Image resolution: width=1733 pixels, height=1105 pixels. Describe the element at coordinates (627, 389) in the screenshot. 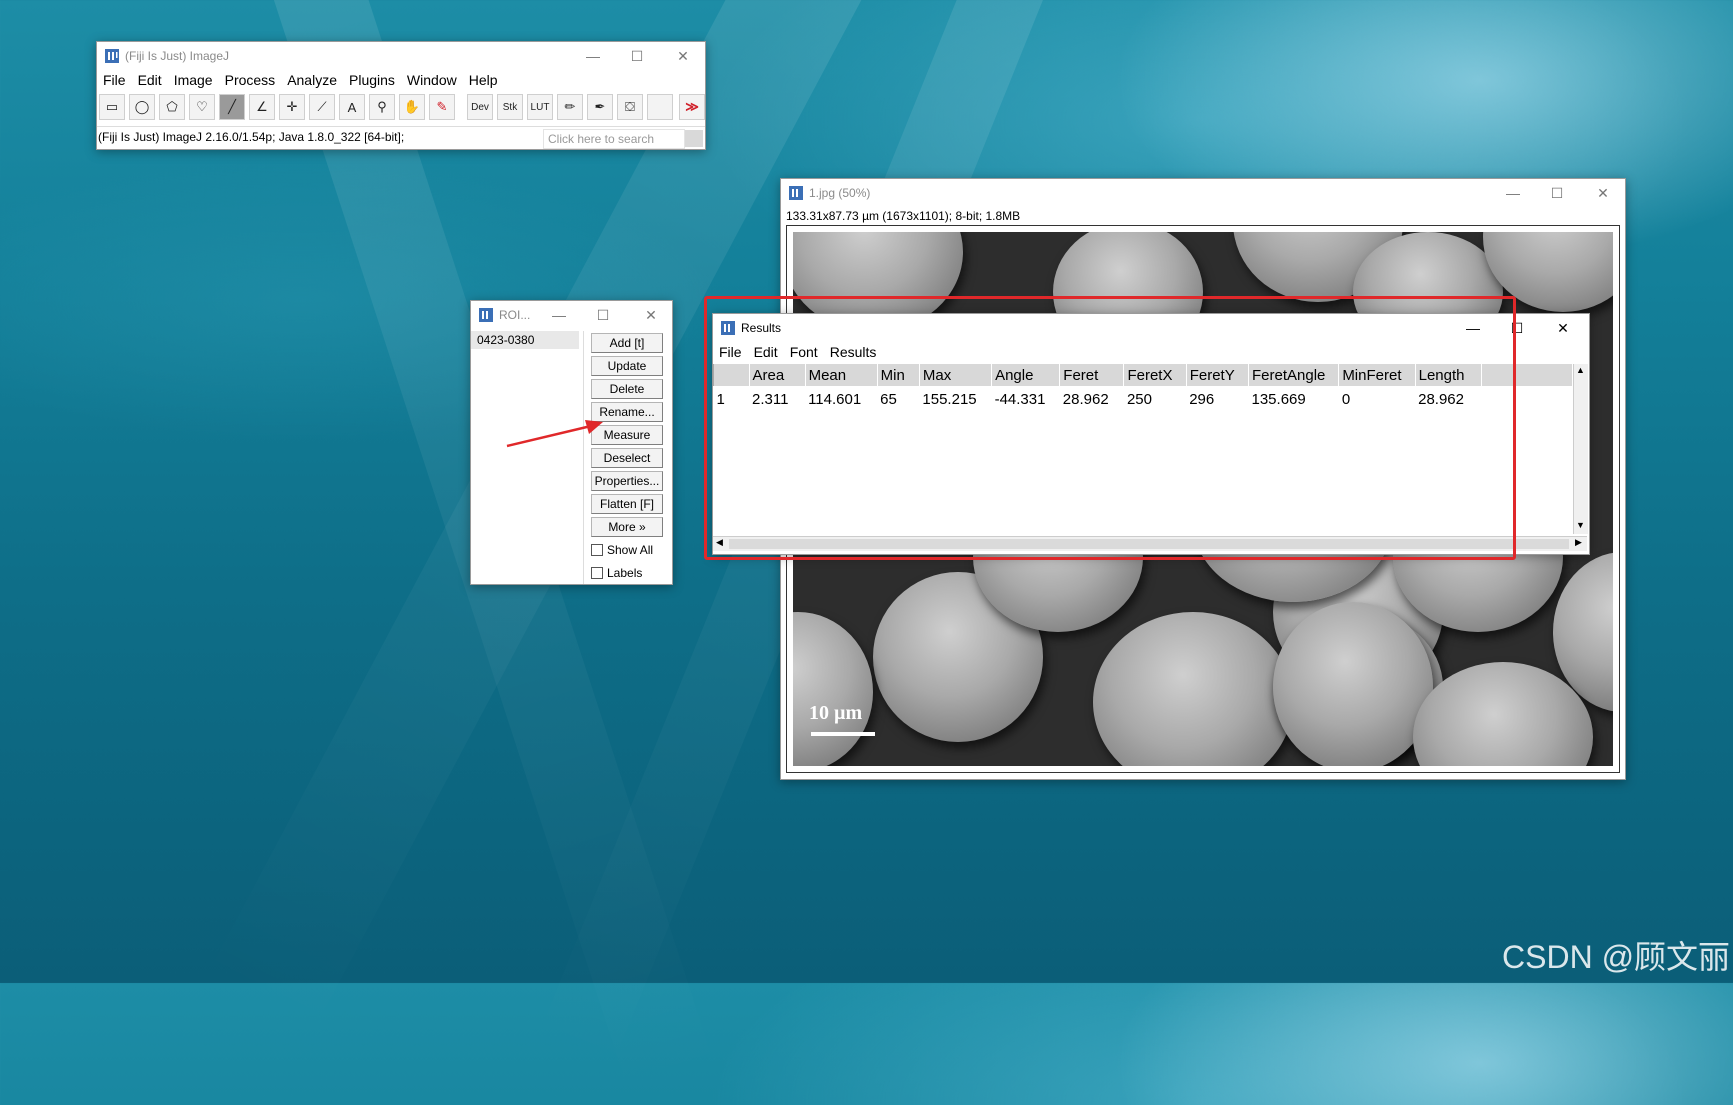

I see `roi-delete-button: Delete` at that location.